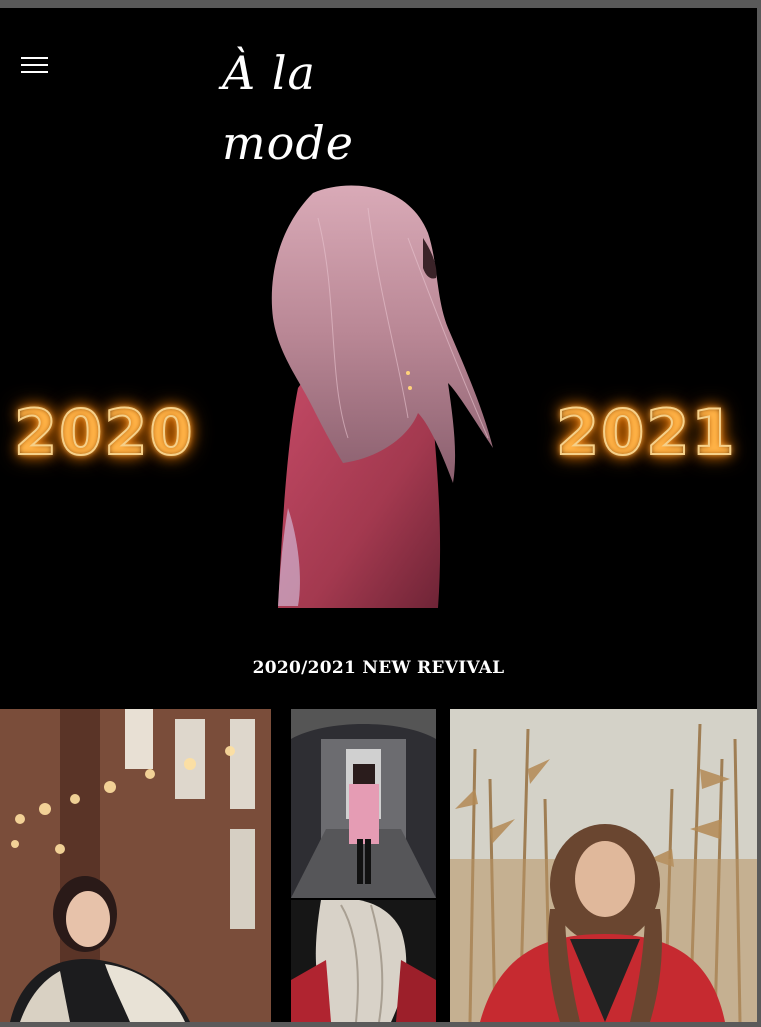 The image size is (761, 1027). Describe the element at coordinates (378, 668) in the screenshot. I see `section-headline: 2020/2021 NEW REVIVAL` at that location.